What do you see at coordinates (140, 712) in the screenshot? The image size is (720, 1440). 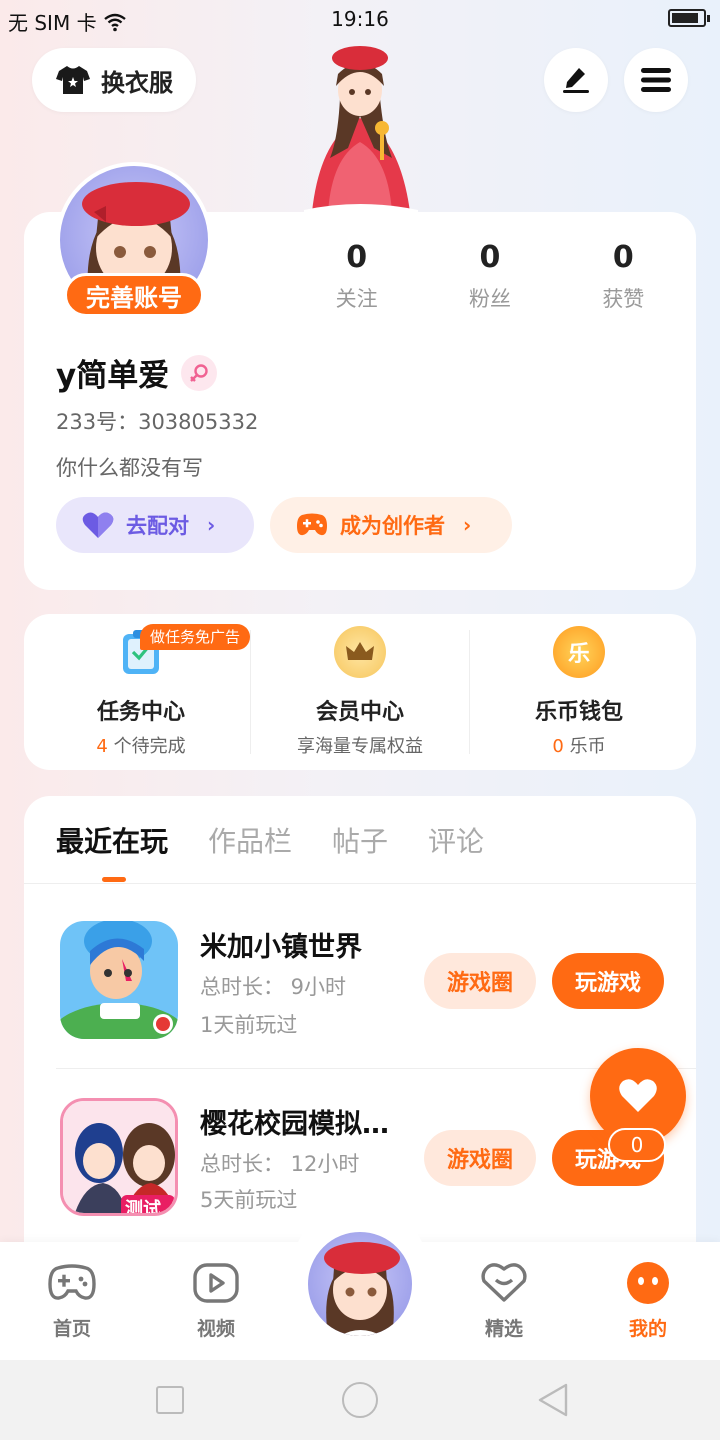 I see `task-center-title: 任务中心` at bounding box center [140, 712].